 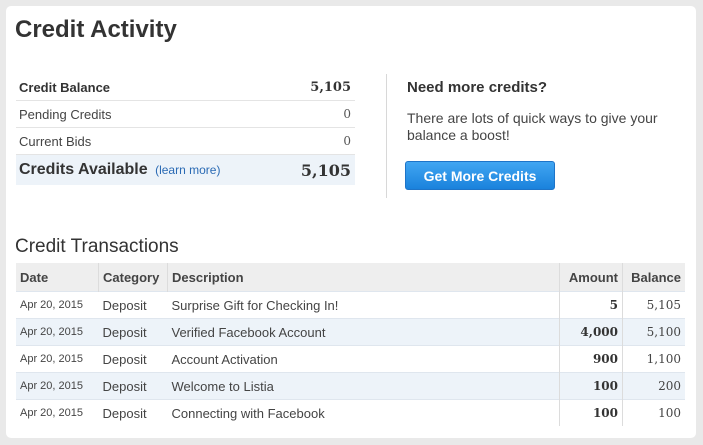 I want to click on description-header: Description, so click(x=363, y=277).